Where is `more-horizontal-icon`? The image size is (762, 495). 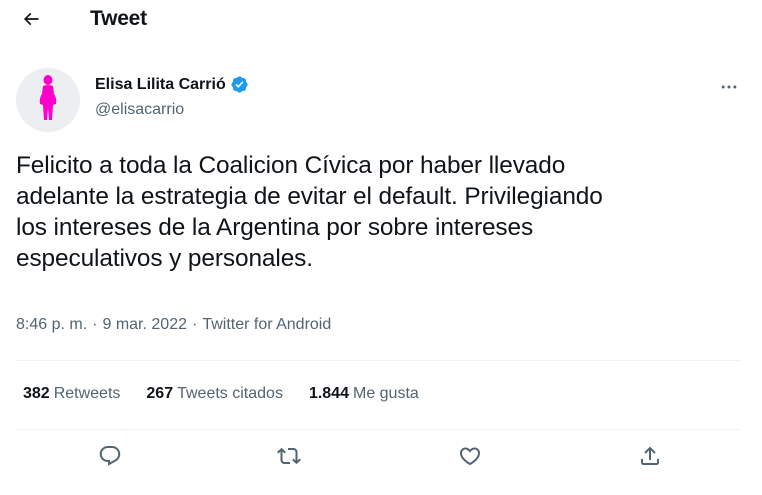
more-horizontal-icon is located at coordinates (729, 89).